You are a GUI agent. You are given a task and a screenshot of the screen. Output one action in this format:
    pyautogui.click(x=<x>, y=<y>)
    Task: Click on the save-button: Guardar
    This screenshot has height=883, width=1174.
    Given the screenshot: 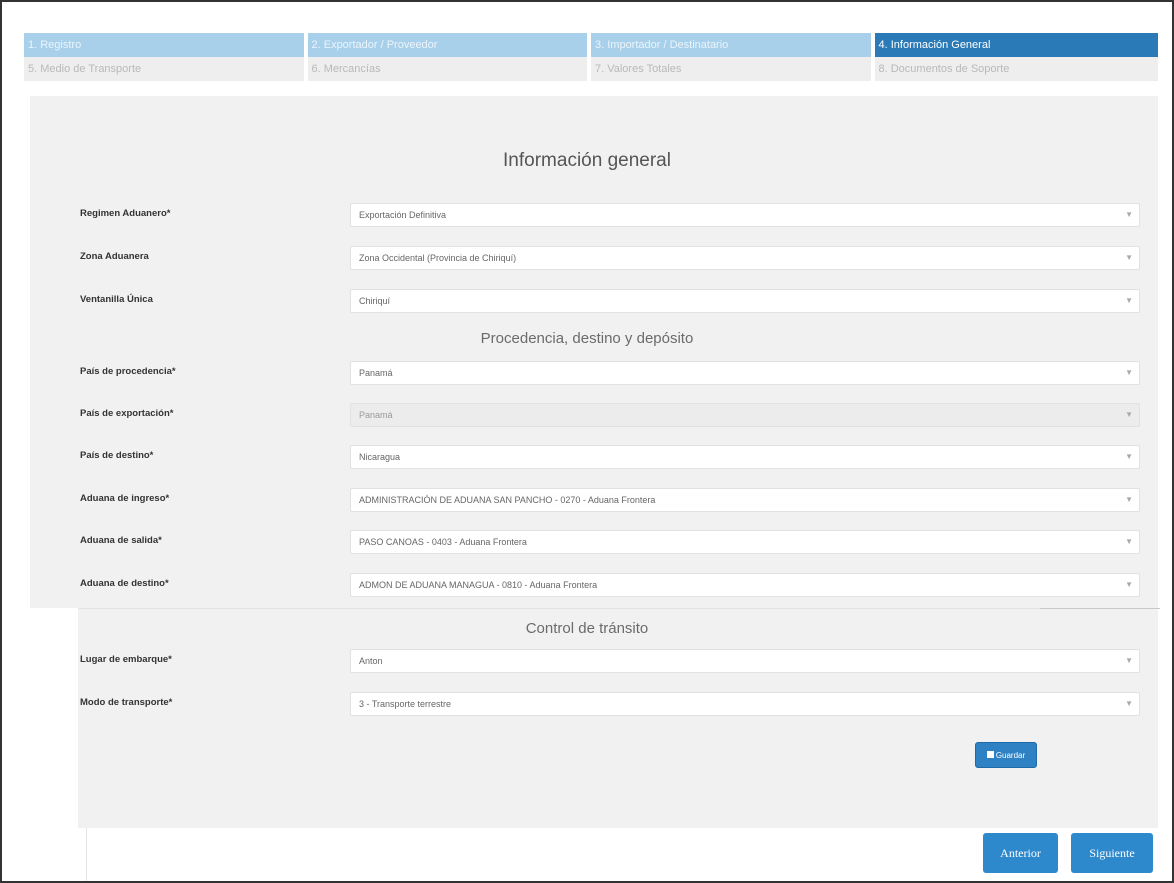 What is the action you would take?
    pyautogui.click(x=1006, y=755)
    